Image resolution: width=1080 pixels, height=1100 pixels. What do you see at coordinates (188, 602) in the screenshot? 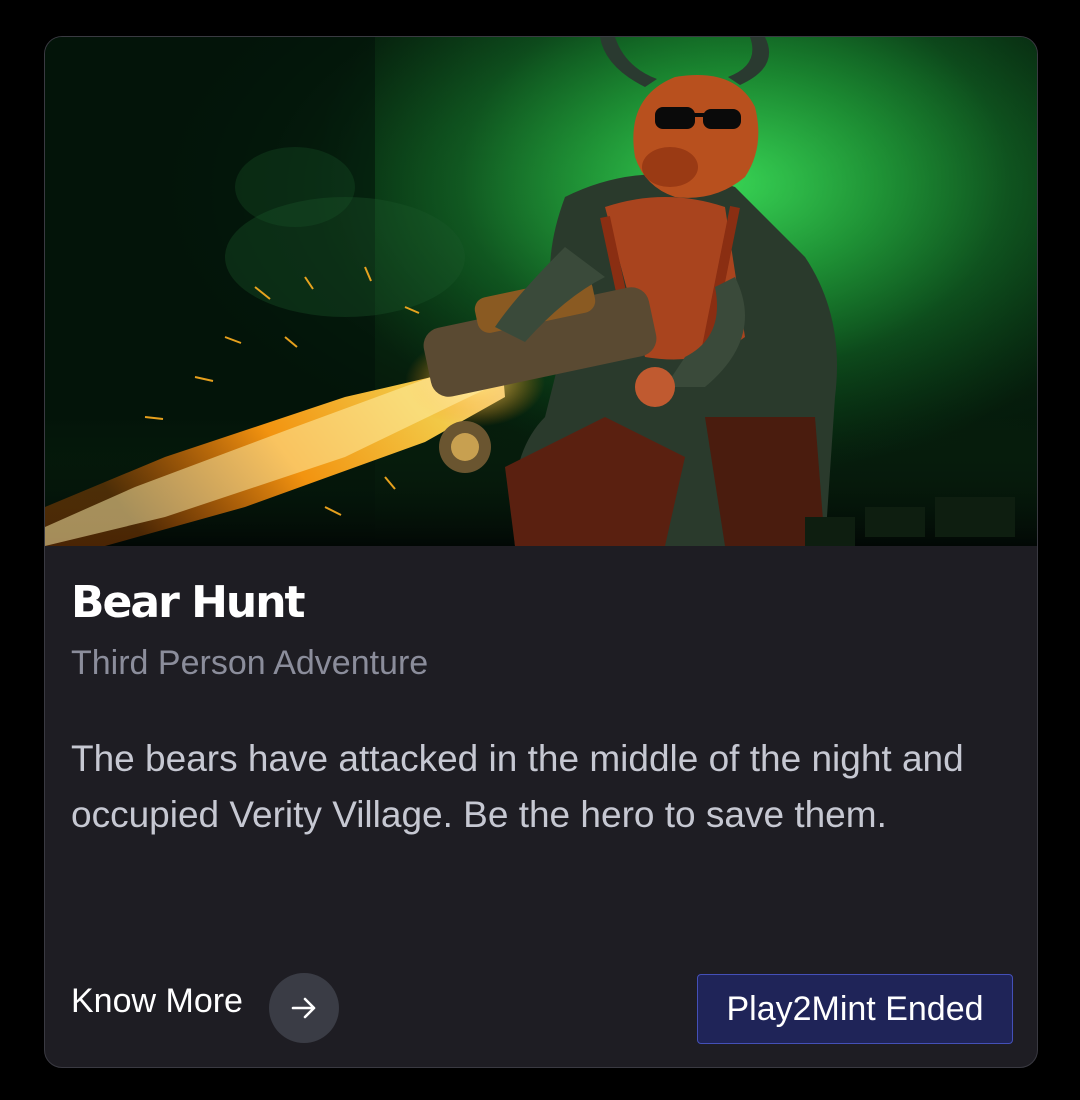
I see `game-title: Bear Hunt` at bounding box center [188, 602].